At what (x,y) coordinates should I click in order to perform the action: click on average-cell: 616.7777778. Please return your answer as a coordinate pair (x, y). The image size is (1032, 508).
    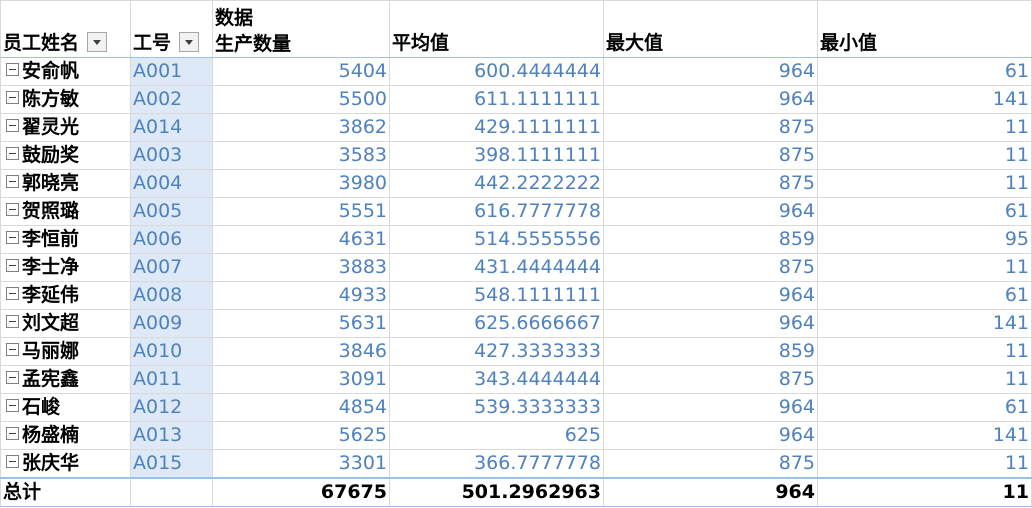
    Looking at the image, I should click on (496, 211).